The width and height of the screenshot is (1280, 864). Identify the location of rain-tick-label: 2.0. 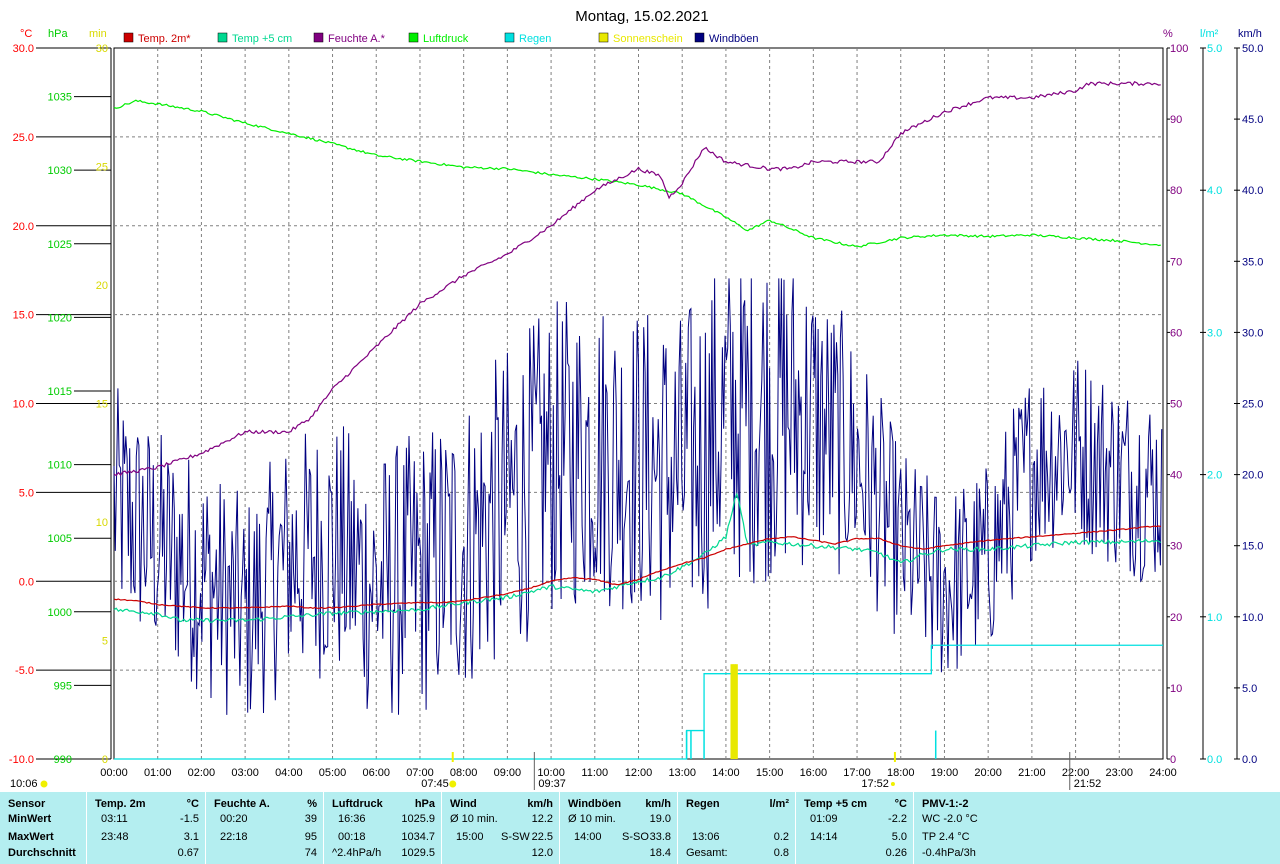
(1214, 476).